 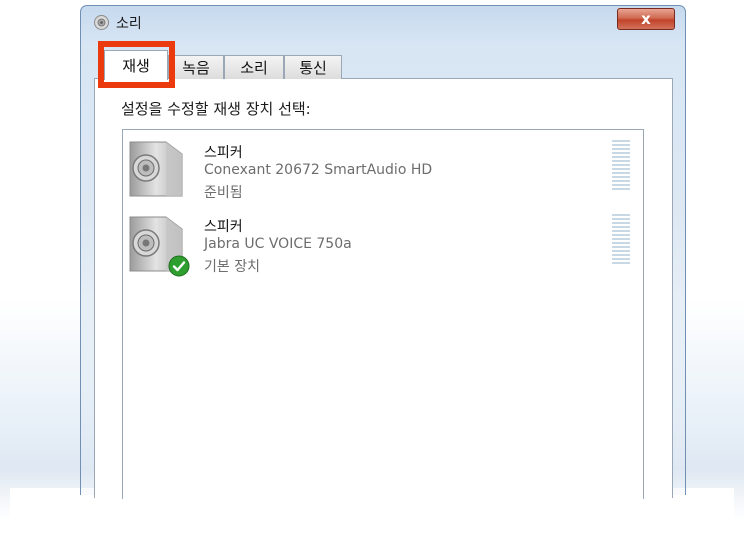 I want to click on window-title: 소리, so click(x=129, y=24).